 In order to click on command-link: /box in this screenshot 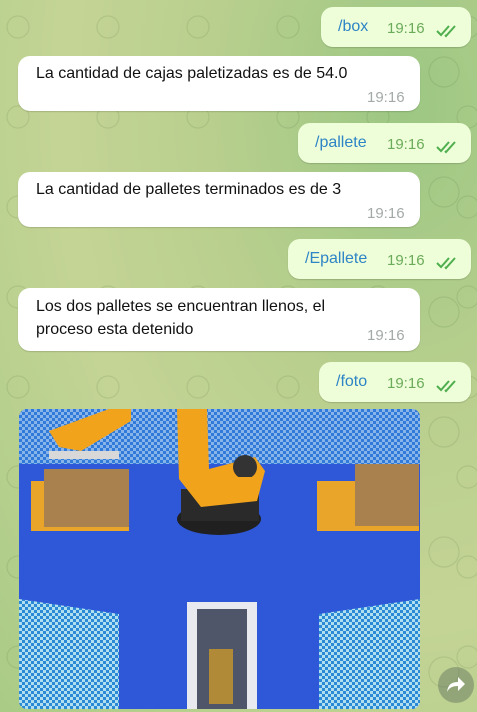, I will do `click(353, 27)`.